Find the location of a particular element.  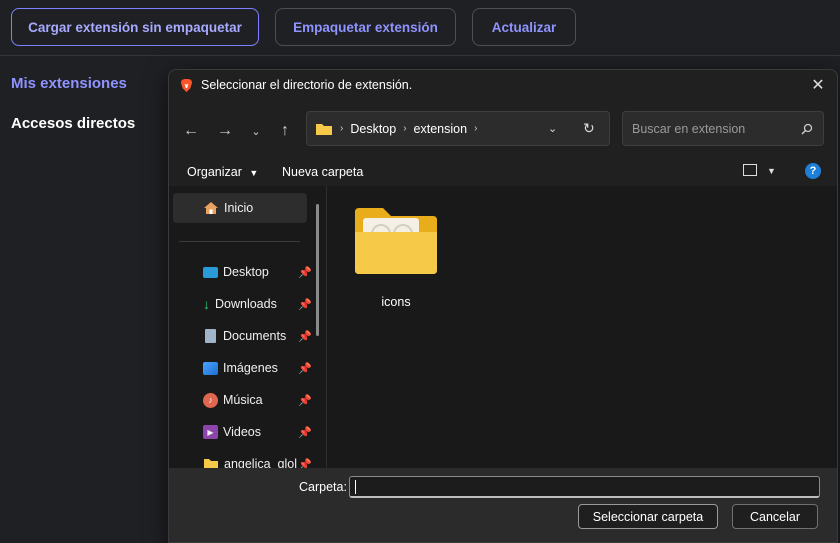

new-folder-button: Nueva carpeta is located at coordinates (322, 172).